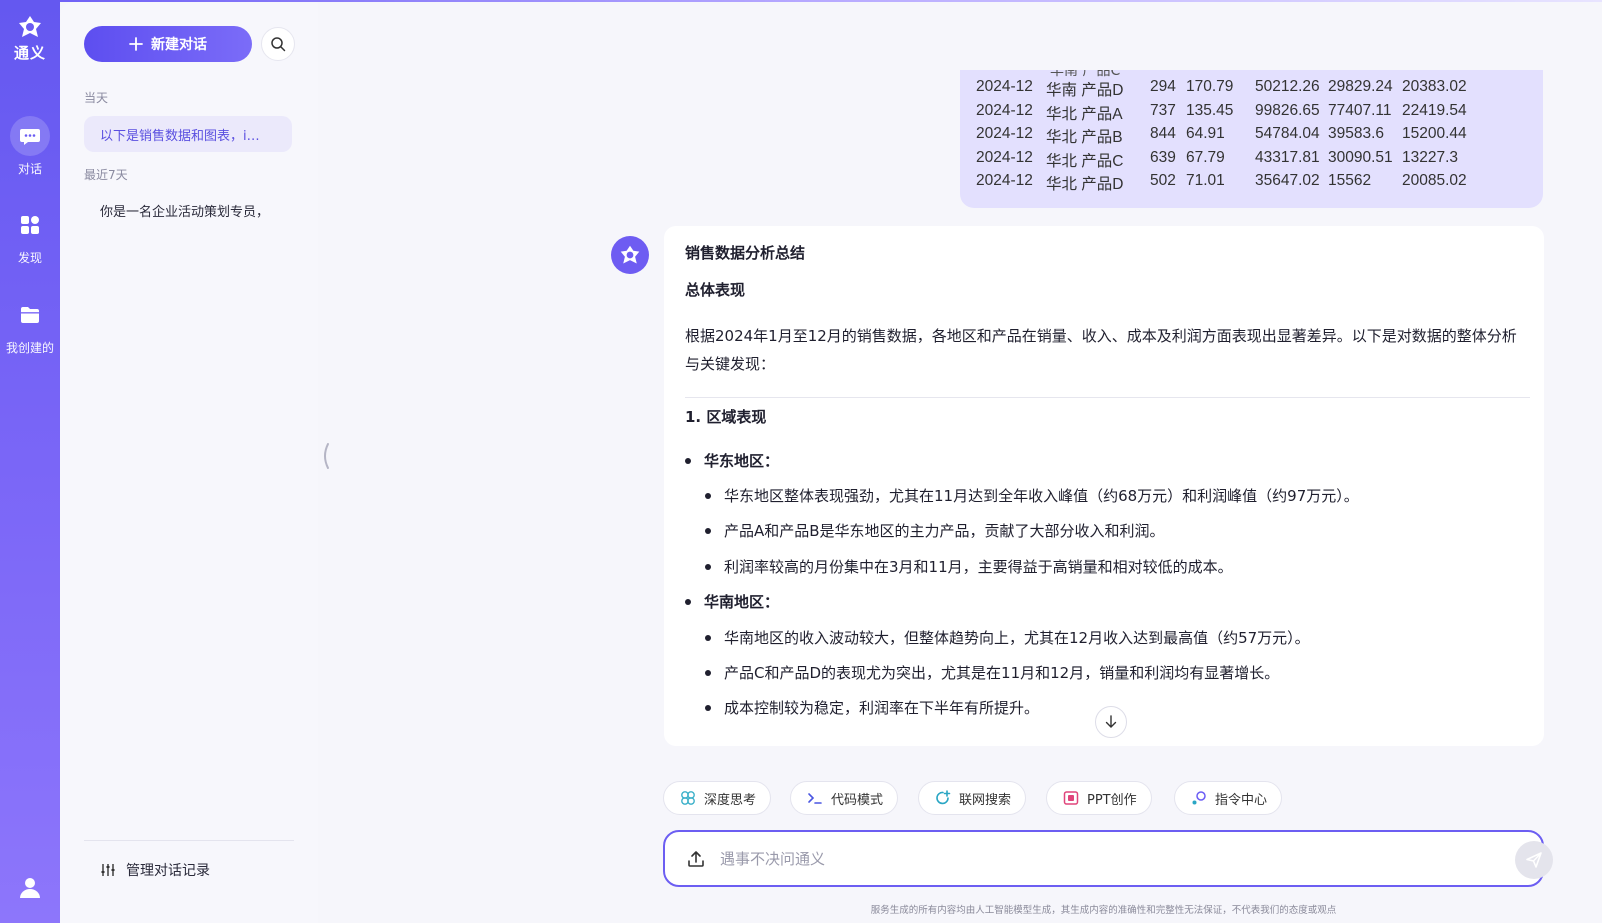 The height and width of the screenshot is (923, 1602). I want to click on assistant-avatar, so click(630, 255).